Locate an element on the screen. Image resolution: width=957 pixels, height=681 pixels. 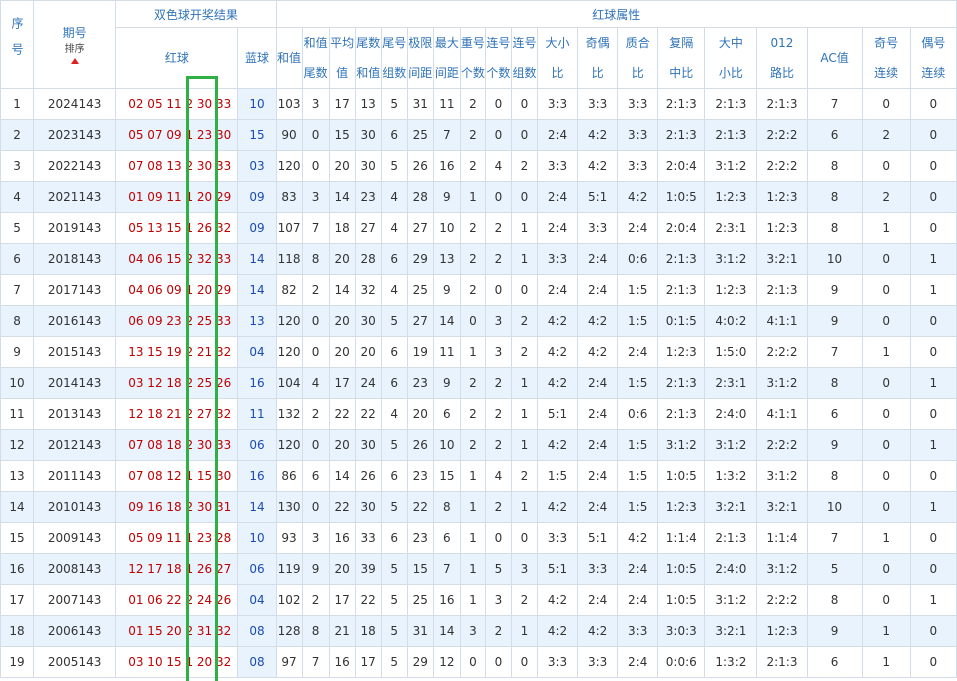
row-consec: 4 is located at coordinates (498, 476).